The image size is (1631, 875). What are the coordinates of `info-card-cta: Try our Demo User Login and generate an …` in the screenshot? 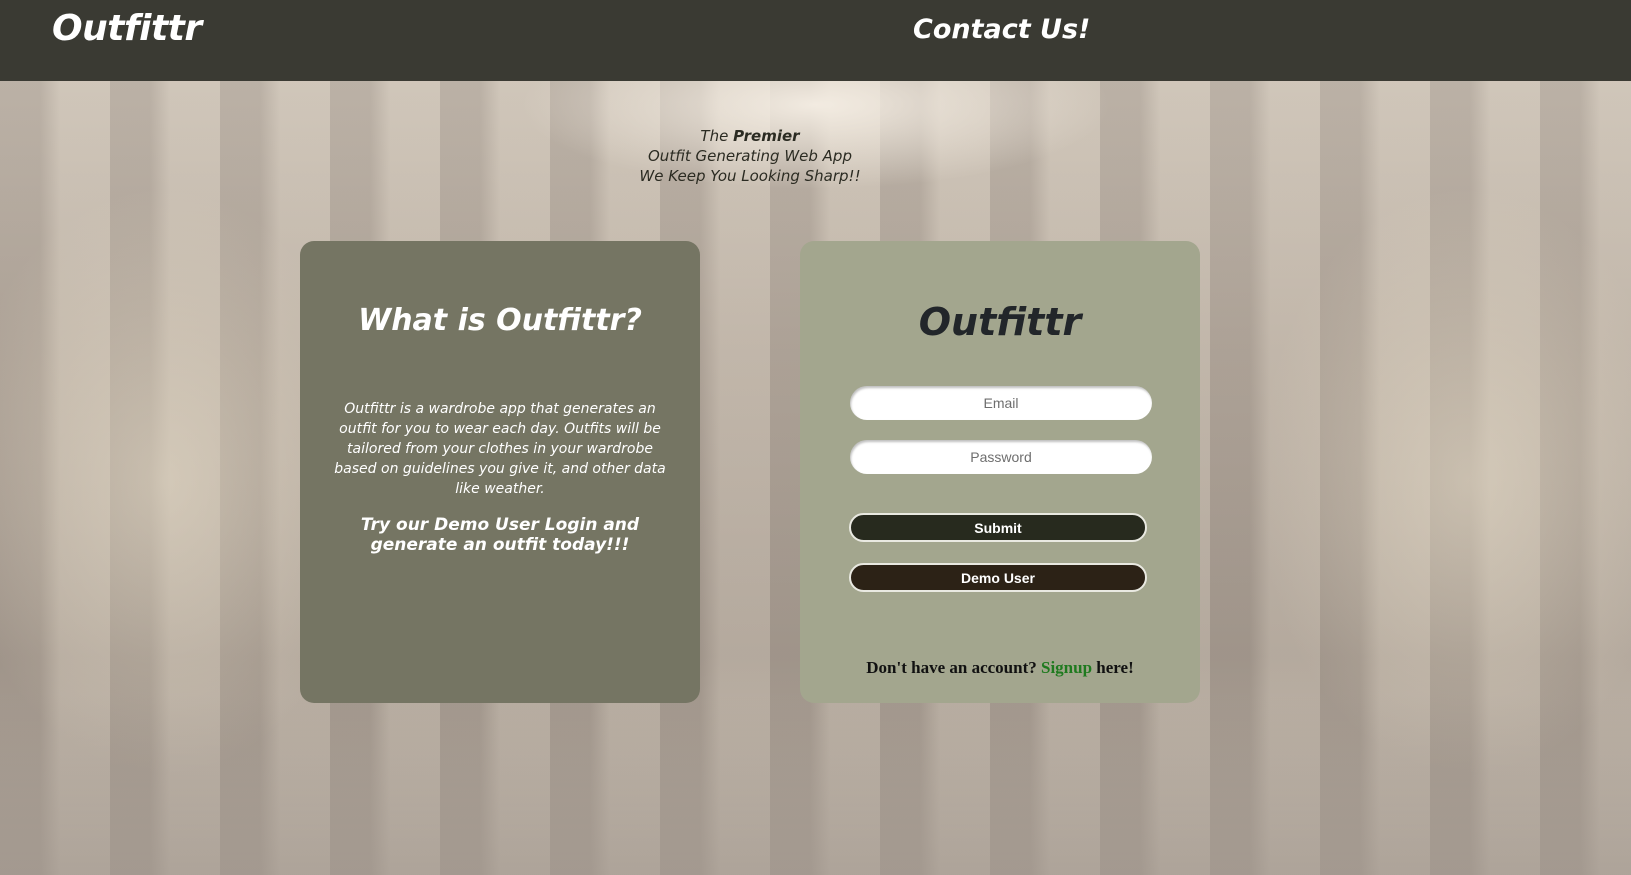 It's located at (500, 535).